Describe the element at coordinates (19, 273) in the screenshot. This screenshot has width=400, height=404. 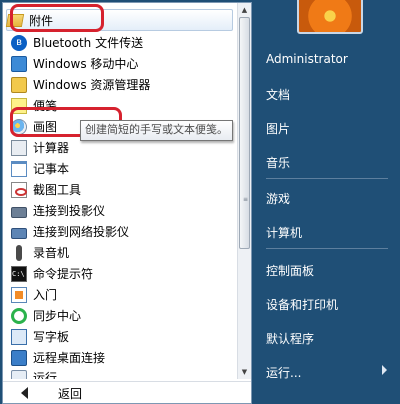
I see `command-prompt-icon: C:\` at that location.